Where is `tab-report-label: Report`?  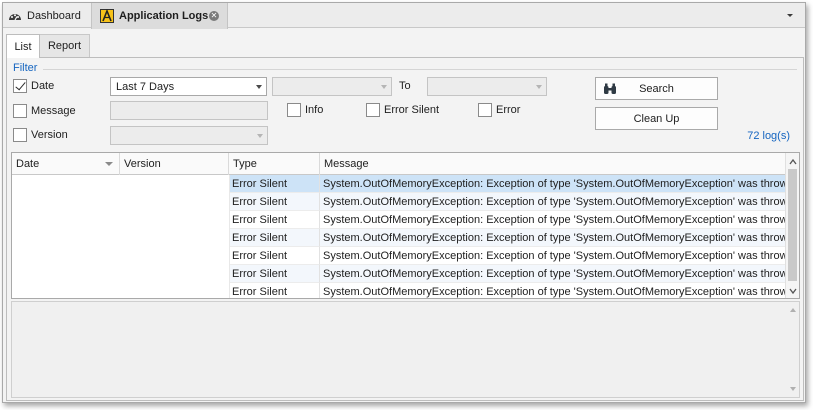 tab-report-label: Report is located at coordinates (64, 46).